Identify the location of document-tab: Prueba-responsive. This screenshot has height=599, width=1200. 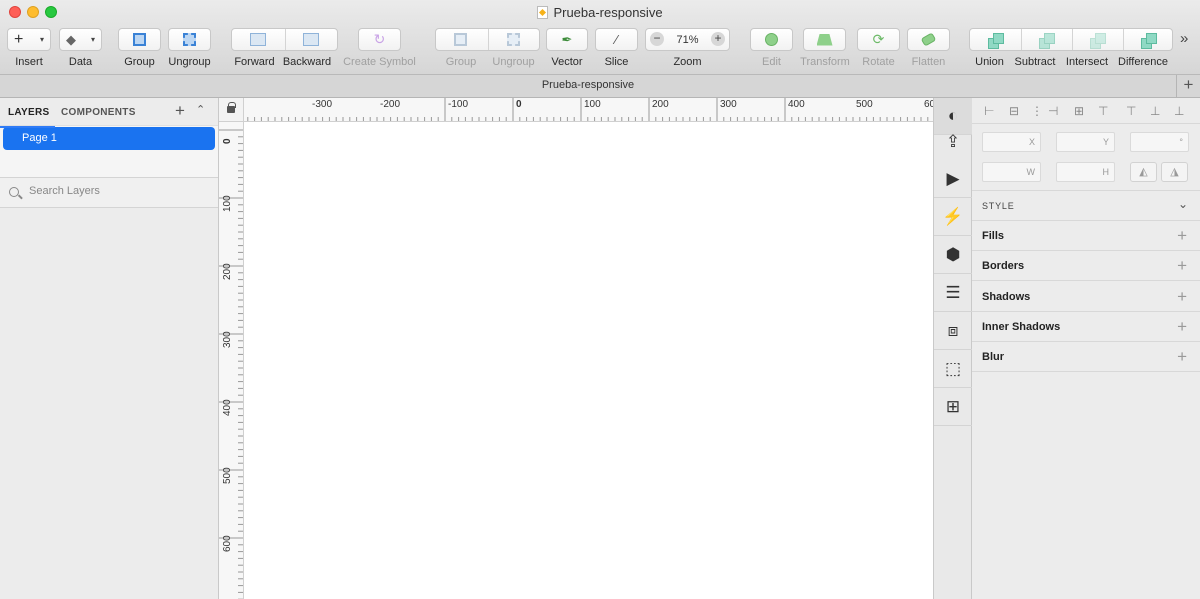
(588, 85).